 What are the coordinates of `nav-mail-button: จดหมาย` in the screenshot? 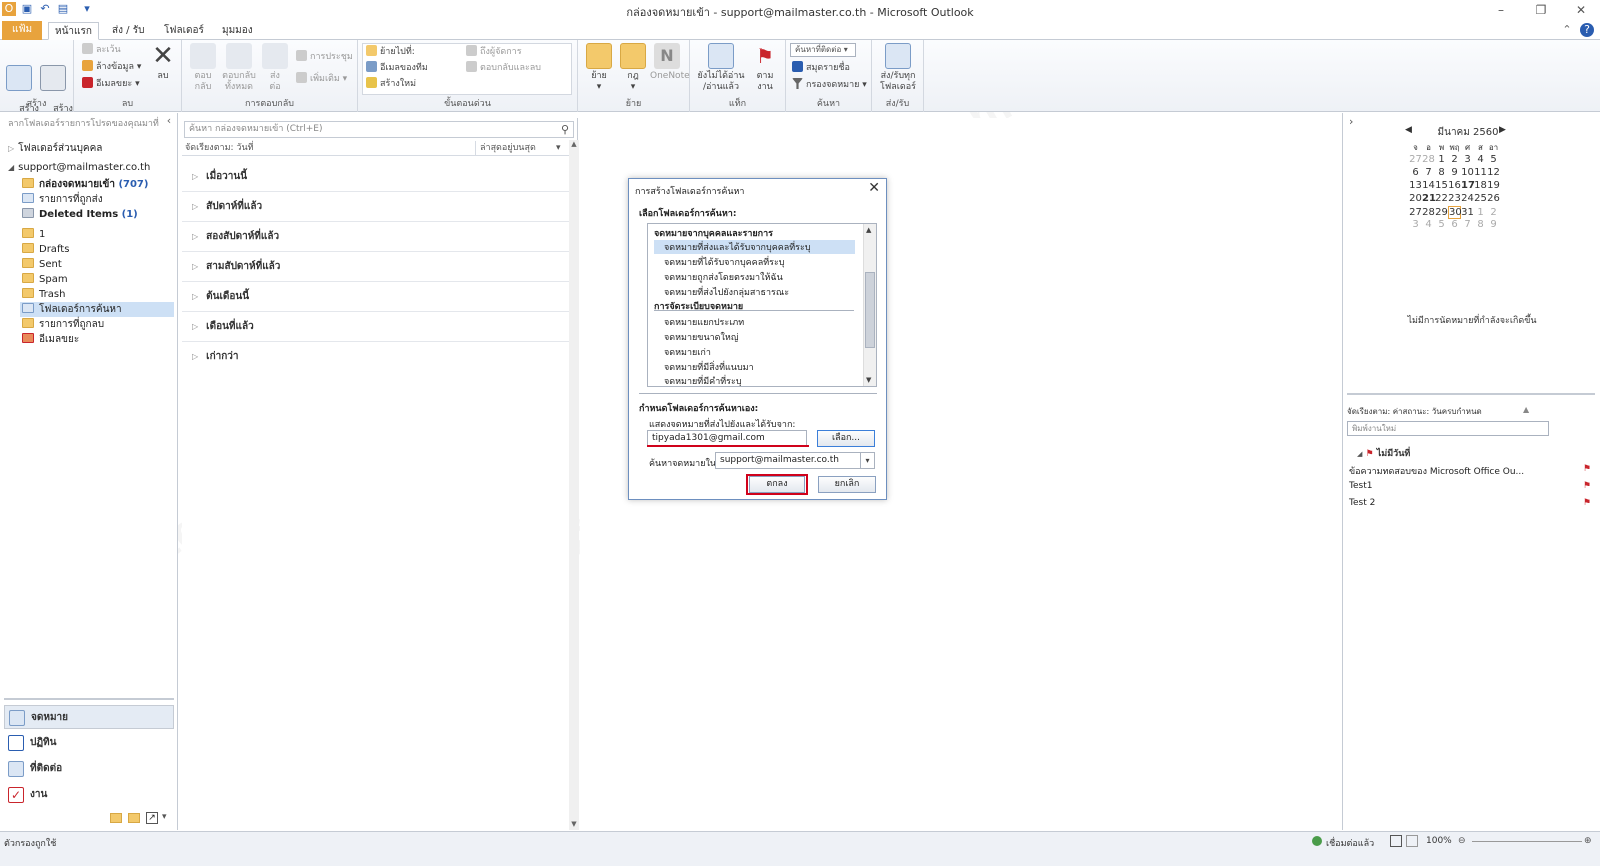 It's located at (89, 717).